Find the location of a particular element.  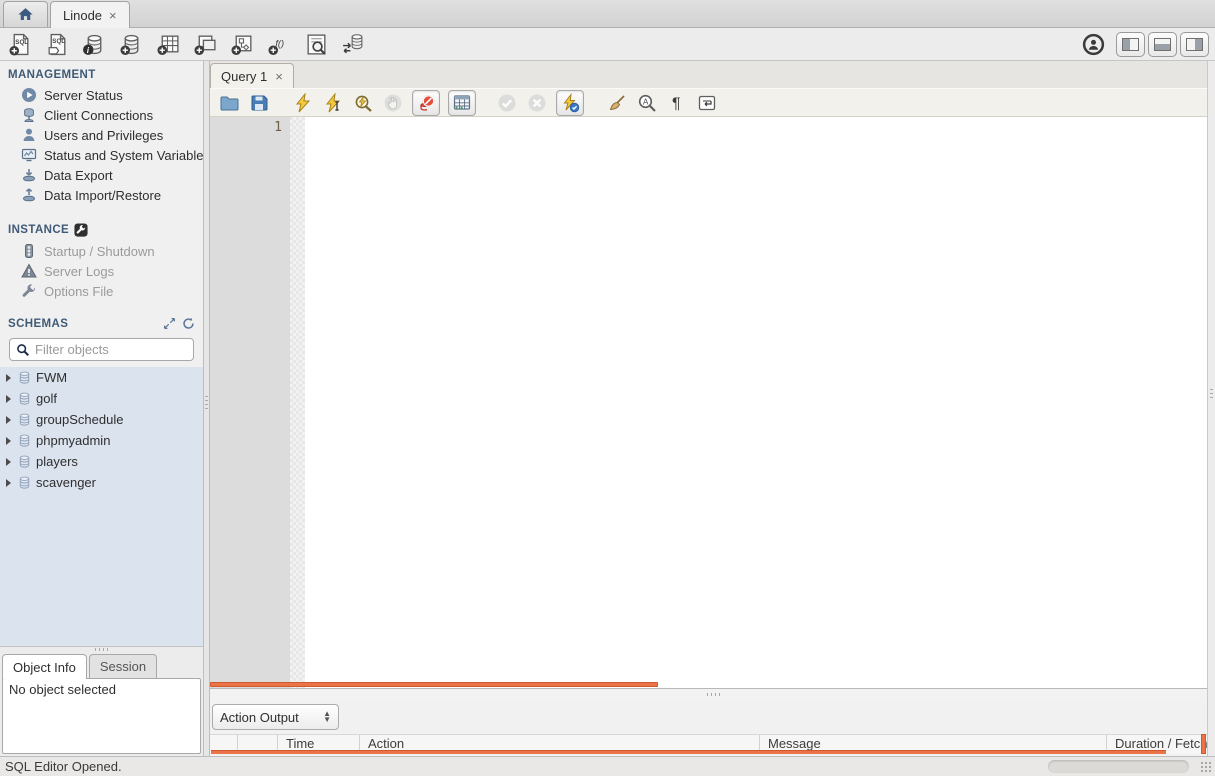

save-icon is located at coordinates (259, 103).